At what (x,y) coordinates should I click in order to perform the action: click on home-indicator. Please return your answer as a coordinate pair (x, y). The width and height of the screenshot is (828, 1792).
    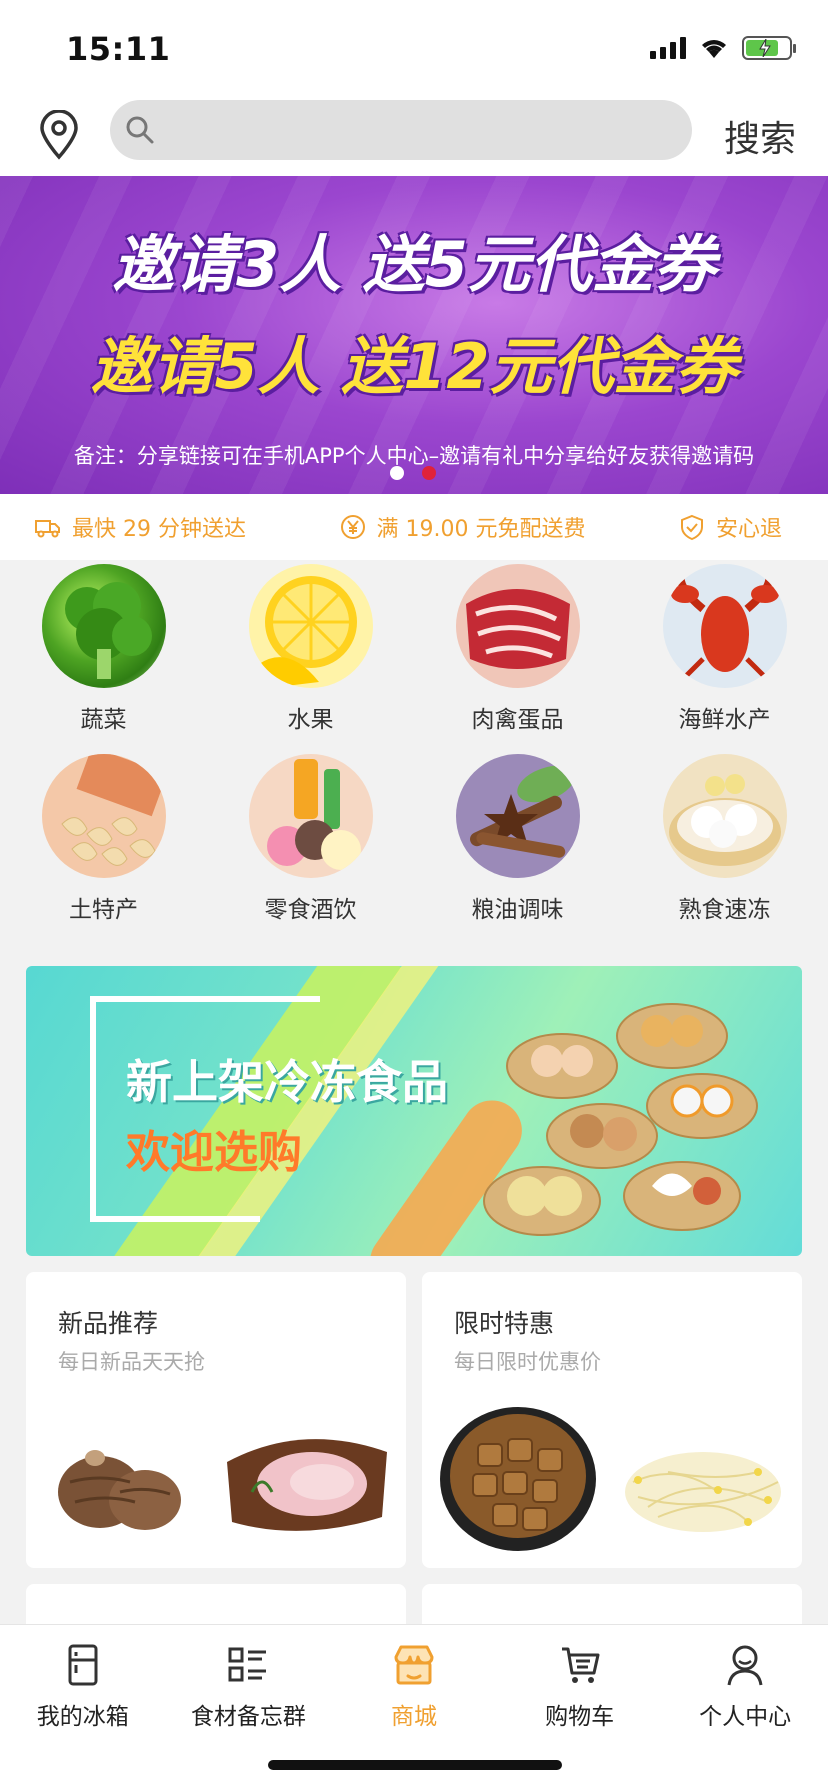
    Looking at the image, I should click on (415, 1765).